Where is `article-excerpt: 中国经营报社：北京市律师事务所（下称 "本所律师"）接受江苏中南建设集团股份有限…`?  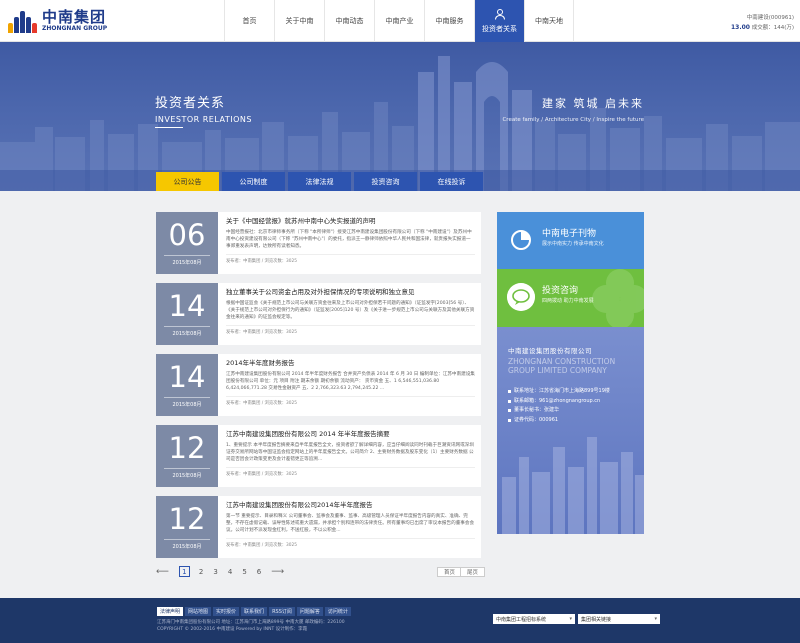 article-excerpt: 中国经营报社：北京市律师事务所（下称 "本所律师"）接受江苏中南建设集团股份有限… is located at coordinates (349, 239).